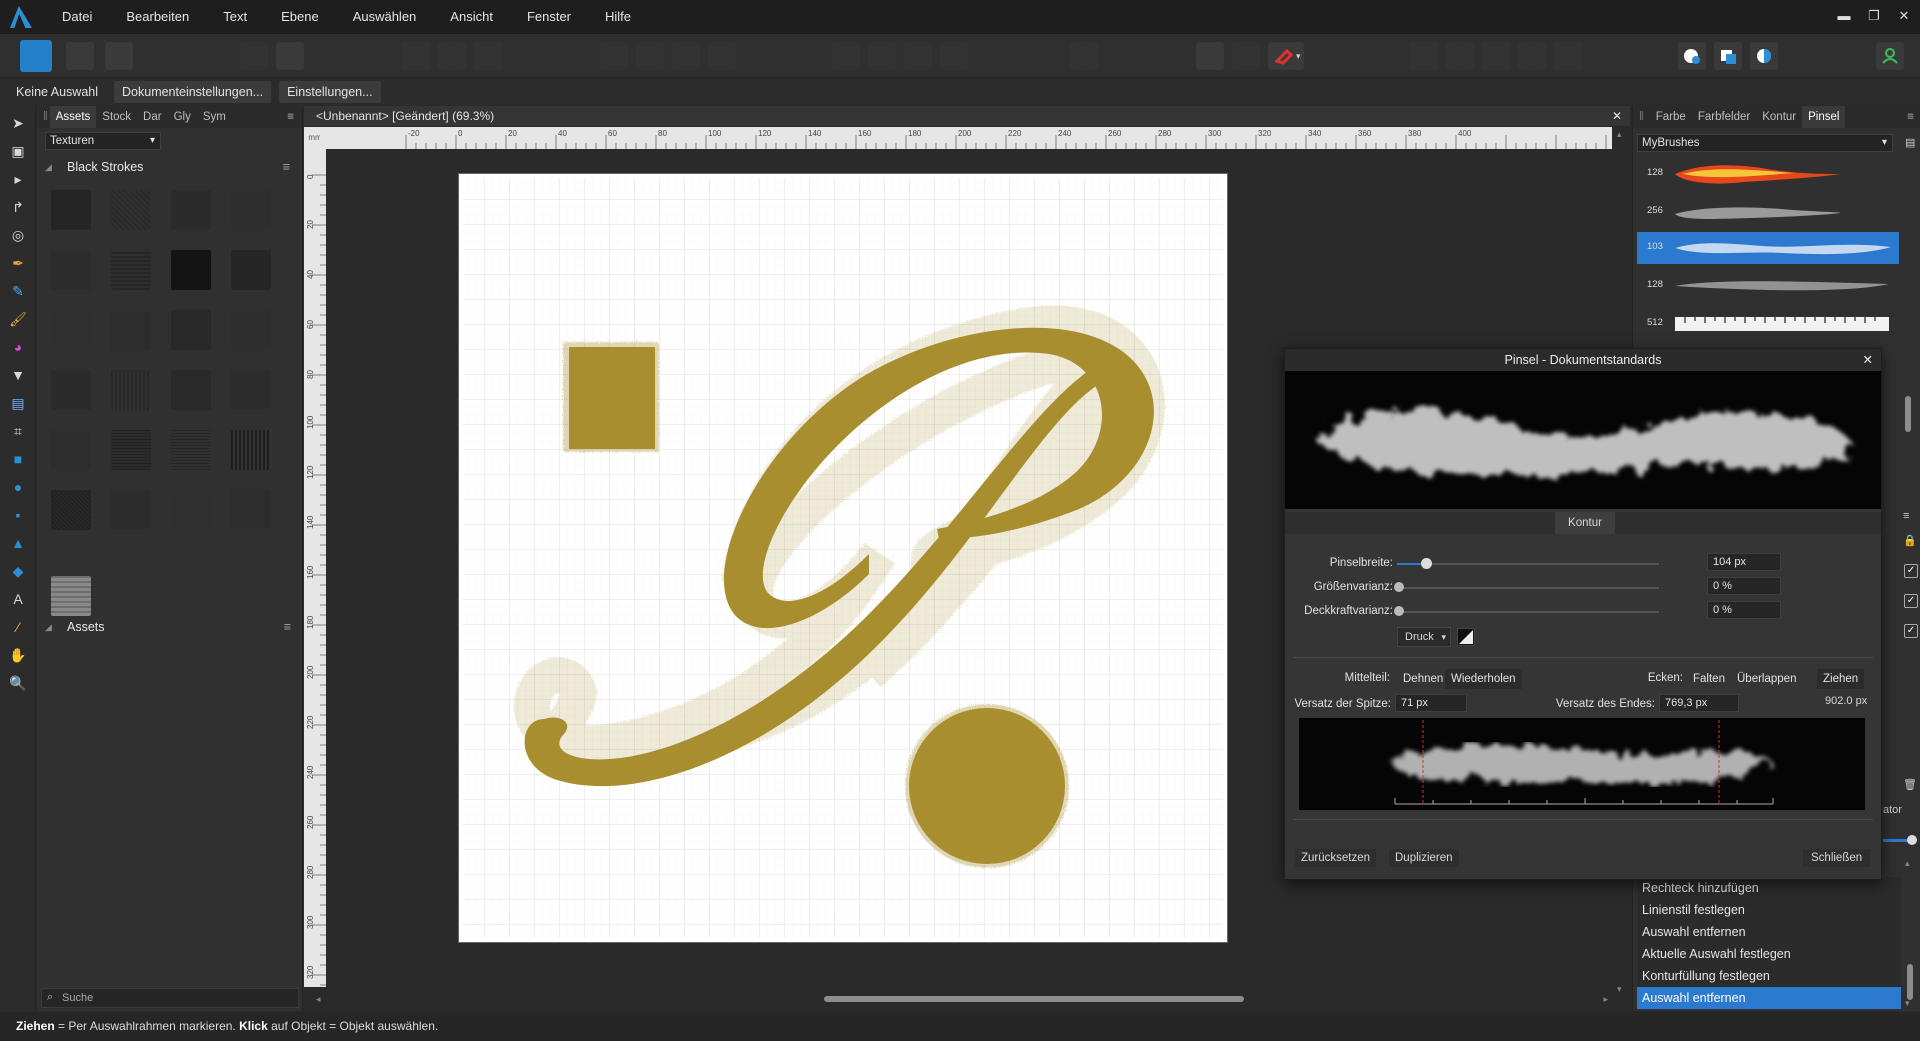  I want to click on history-item: Linienstil festlegen, so click(1769, 910).